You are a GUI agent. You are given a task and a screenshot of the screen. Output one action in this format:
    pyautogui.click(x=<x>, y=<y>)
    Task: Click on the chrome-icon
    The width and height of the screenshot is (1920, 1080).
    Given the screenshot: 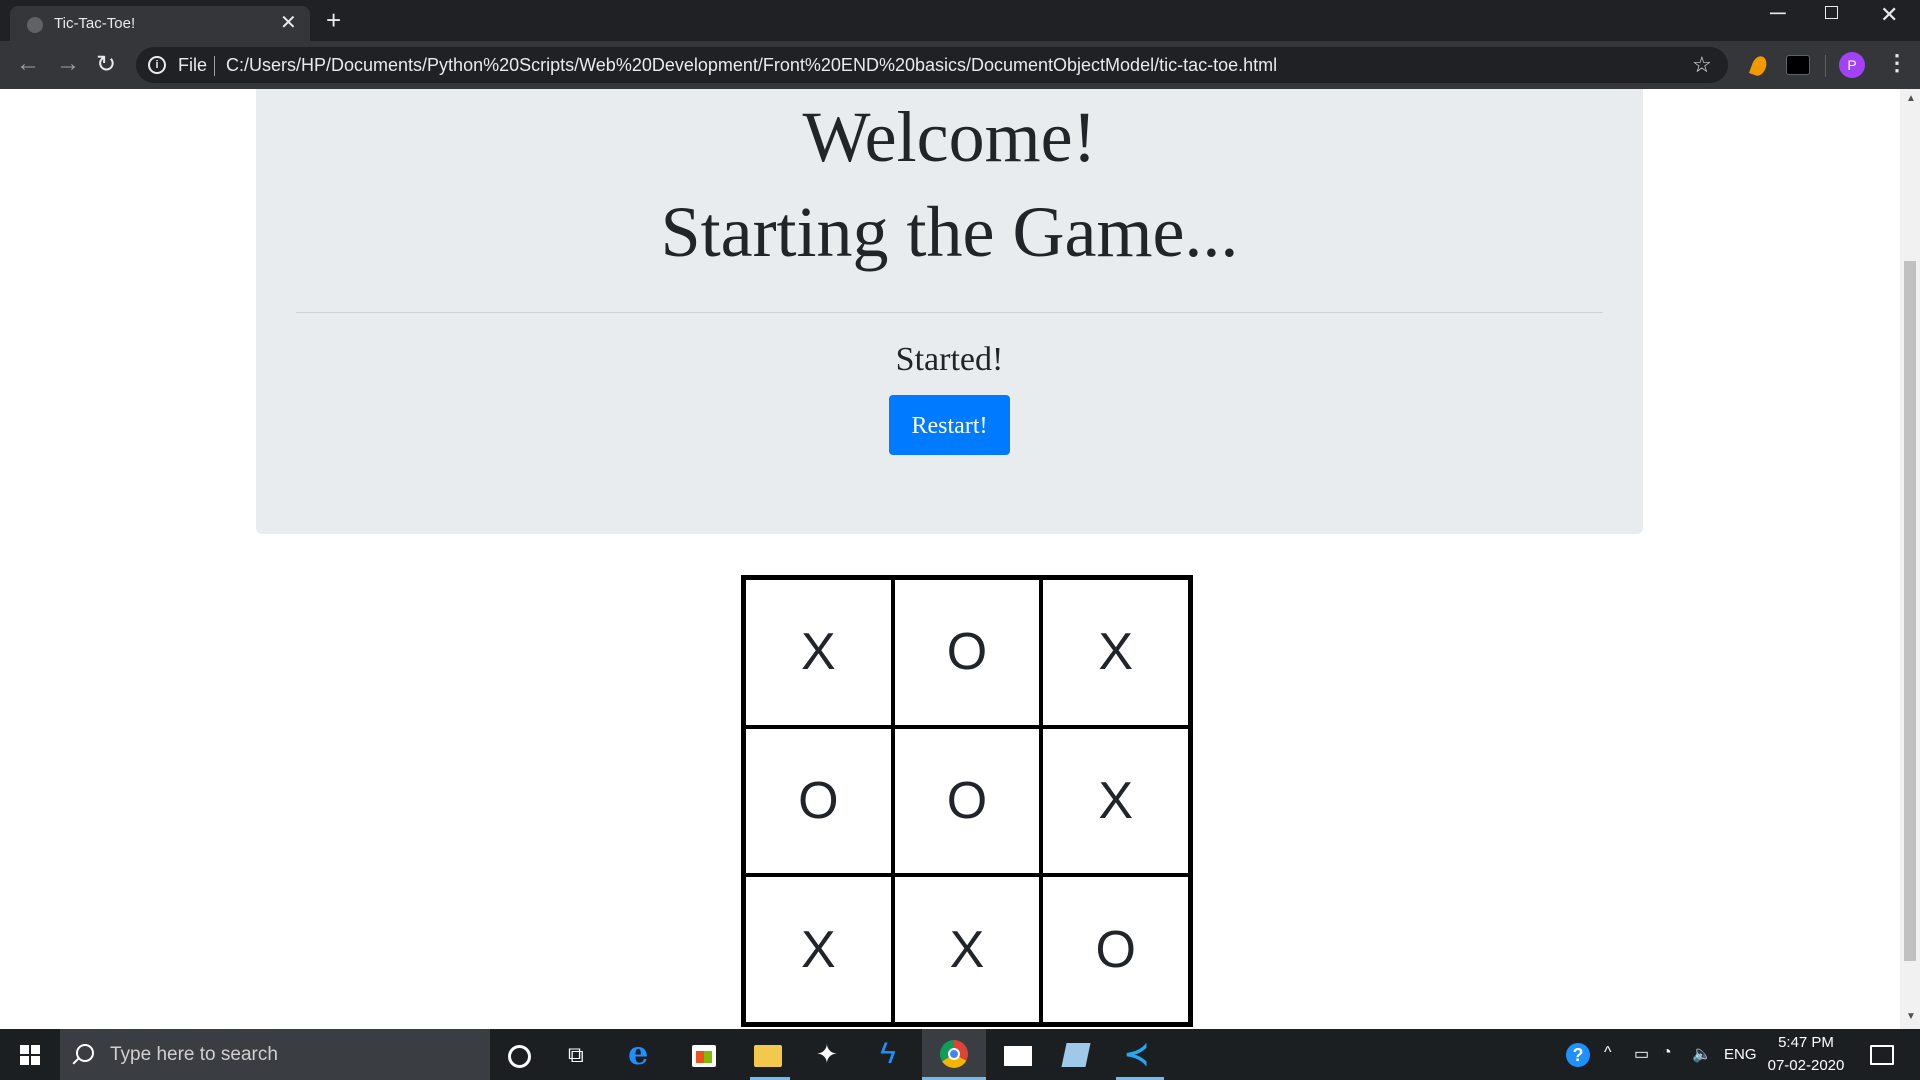 What is the action you would take?
    pyautogui.click(x=954, y=1054)
    